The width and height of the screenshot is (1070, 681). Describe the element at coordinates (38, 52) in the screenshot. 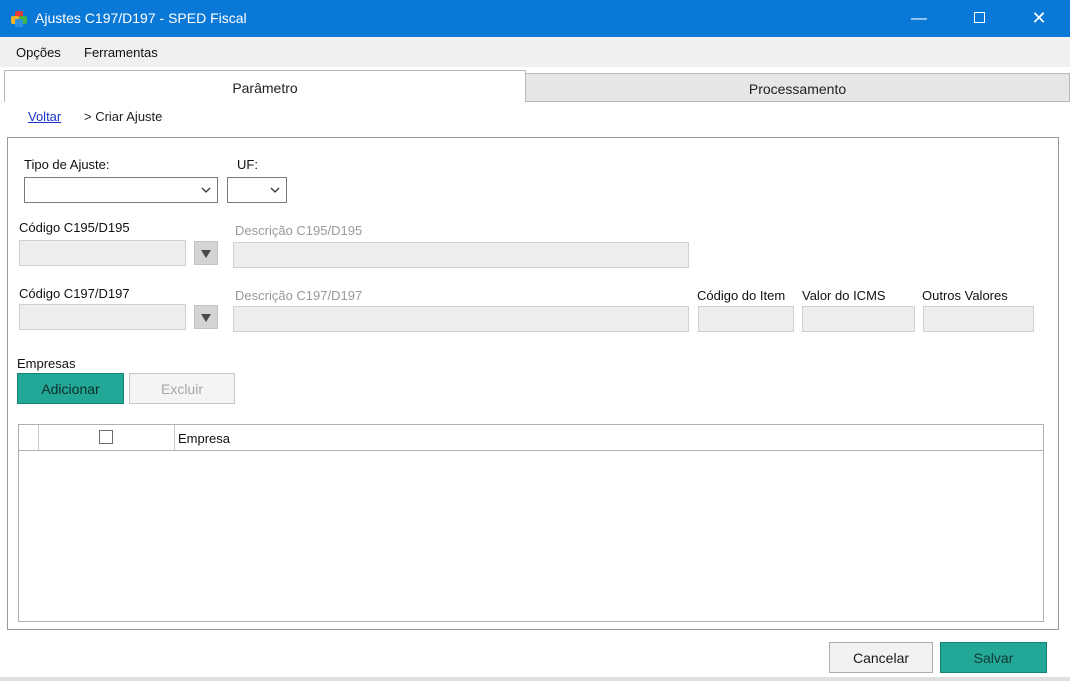

I see `menu-opcoes: Opções` at that location.